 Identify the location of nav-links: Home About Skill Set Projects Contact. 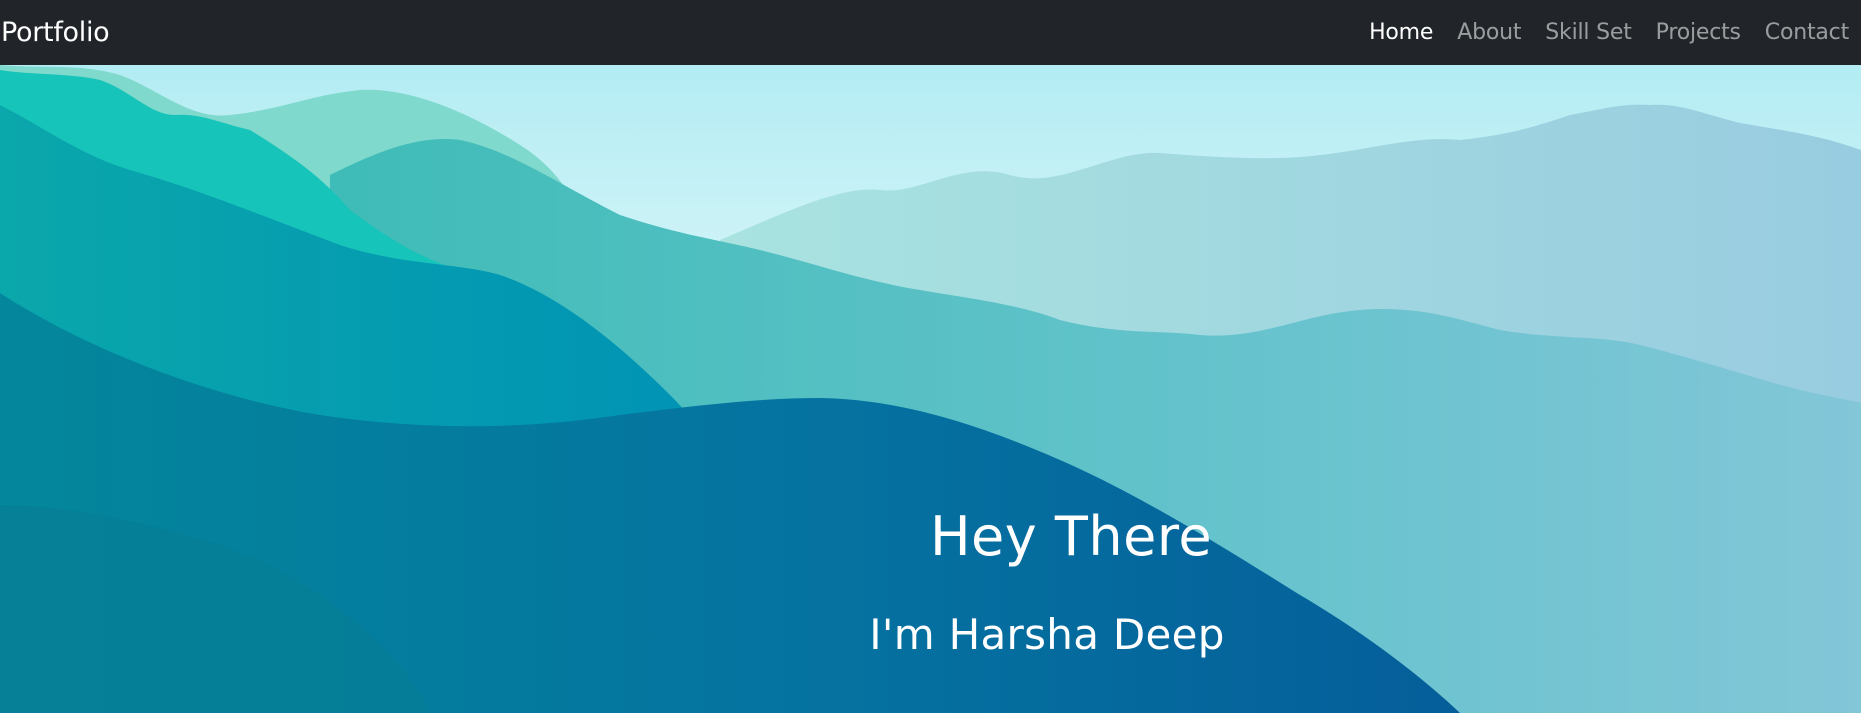
(1597, 32).